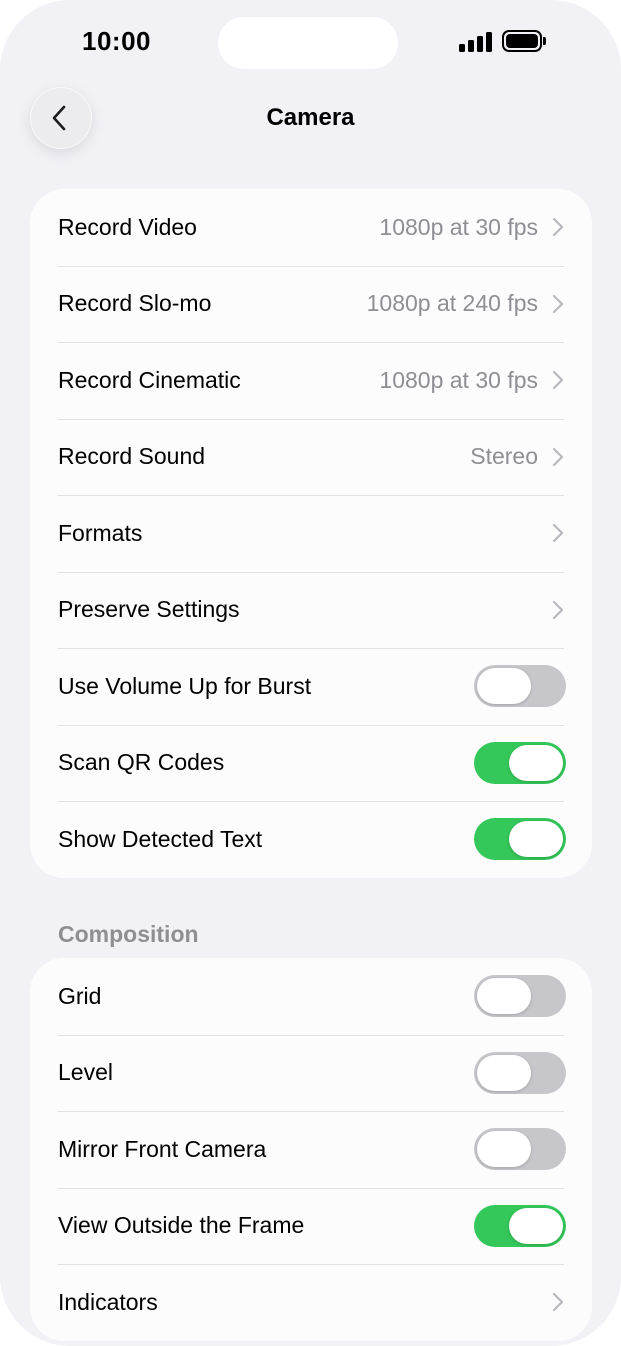  I want to click on page-title: Camera, so click(310, 117).